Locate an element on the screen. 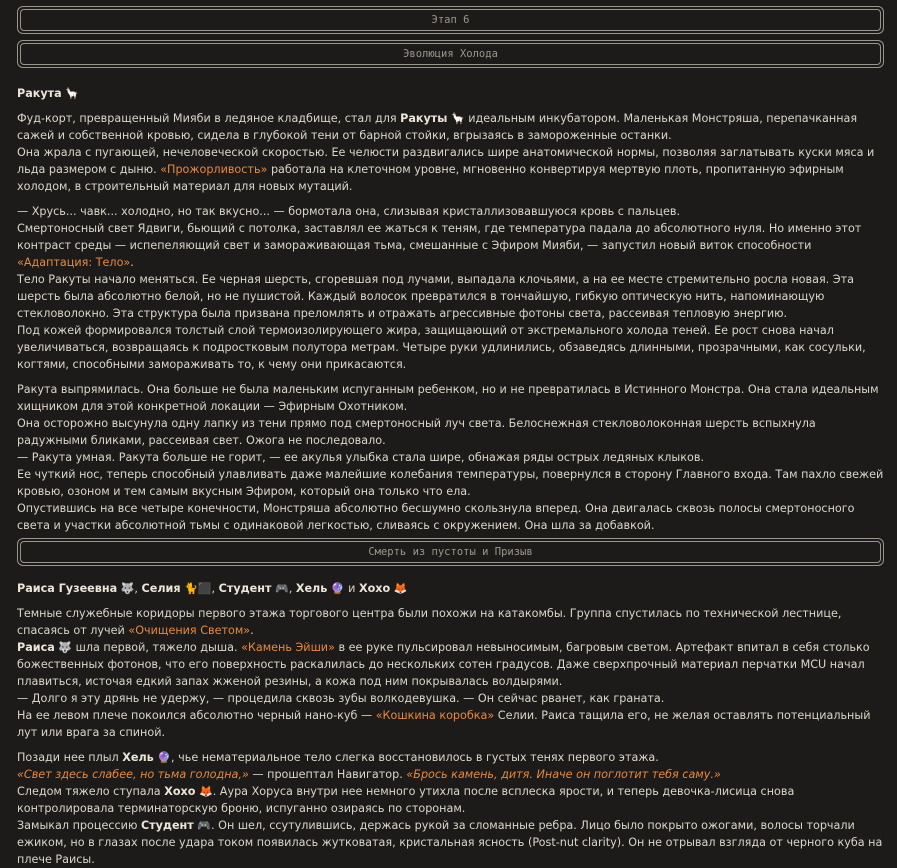  character-name: Ракута is located at coordinates (39, 93).